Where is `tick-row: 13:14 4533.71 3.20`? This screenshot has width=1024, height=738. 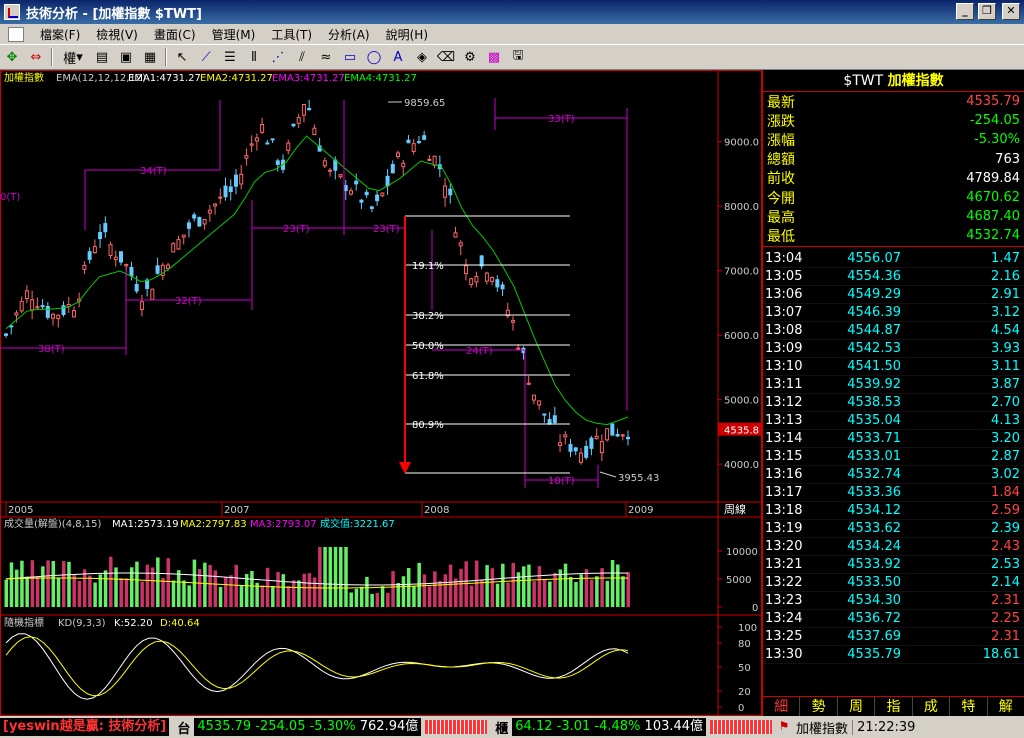 tick-row: 13:14 4533.71 3.20 is located at coordinates (893, 439).